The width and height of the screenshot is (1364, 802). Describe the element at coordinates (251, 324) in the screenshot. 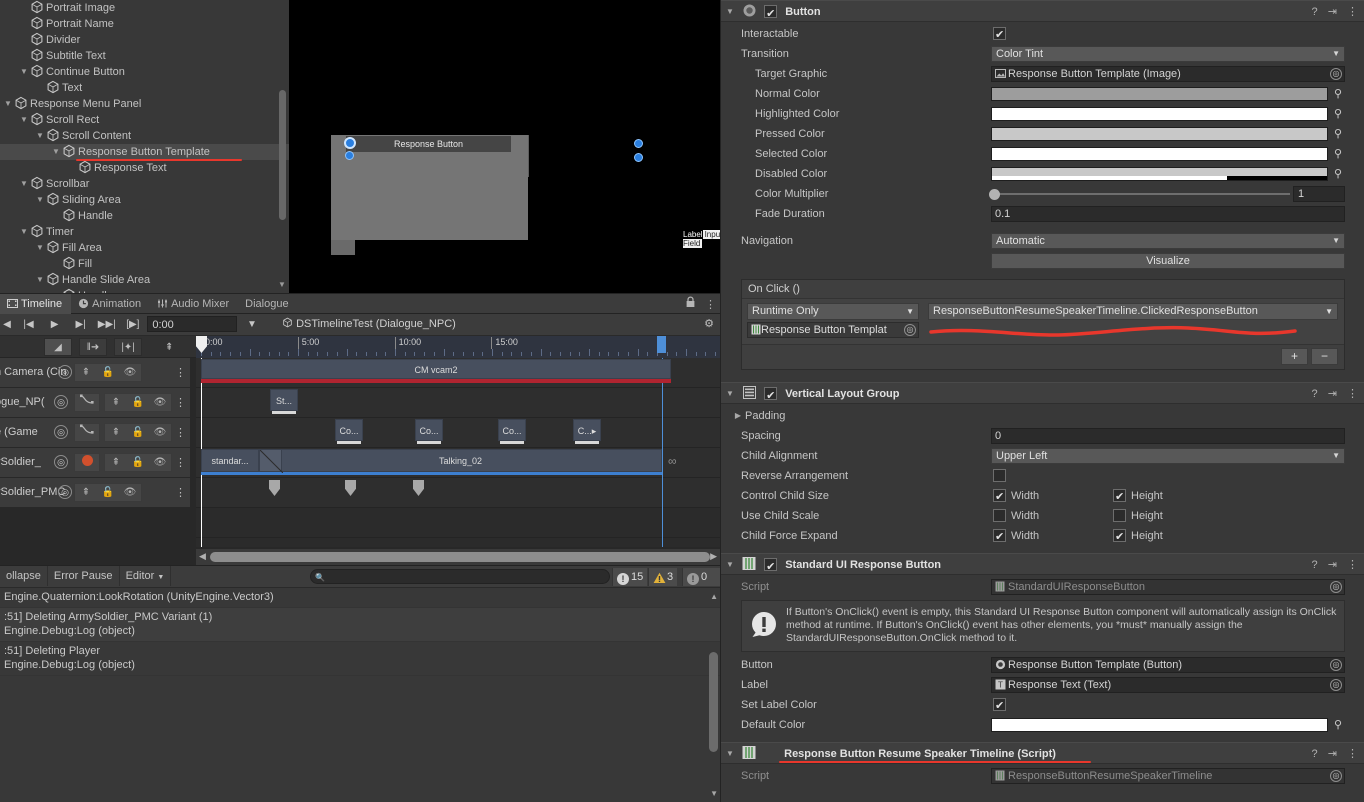

I see `time-dropdown-icon: ▼` at that location.